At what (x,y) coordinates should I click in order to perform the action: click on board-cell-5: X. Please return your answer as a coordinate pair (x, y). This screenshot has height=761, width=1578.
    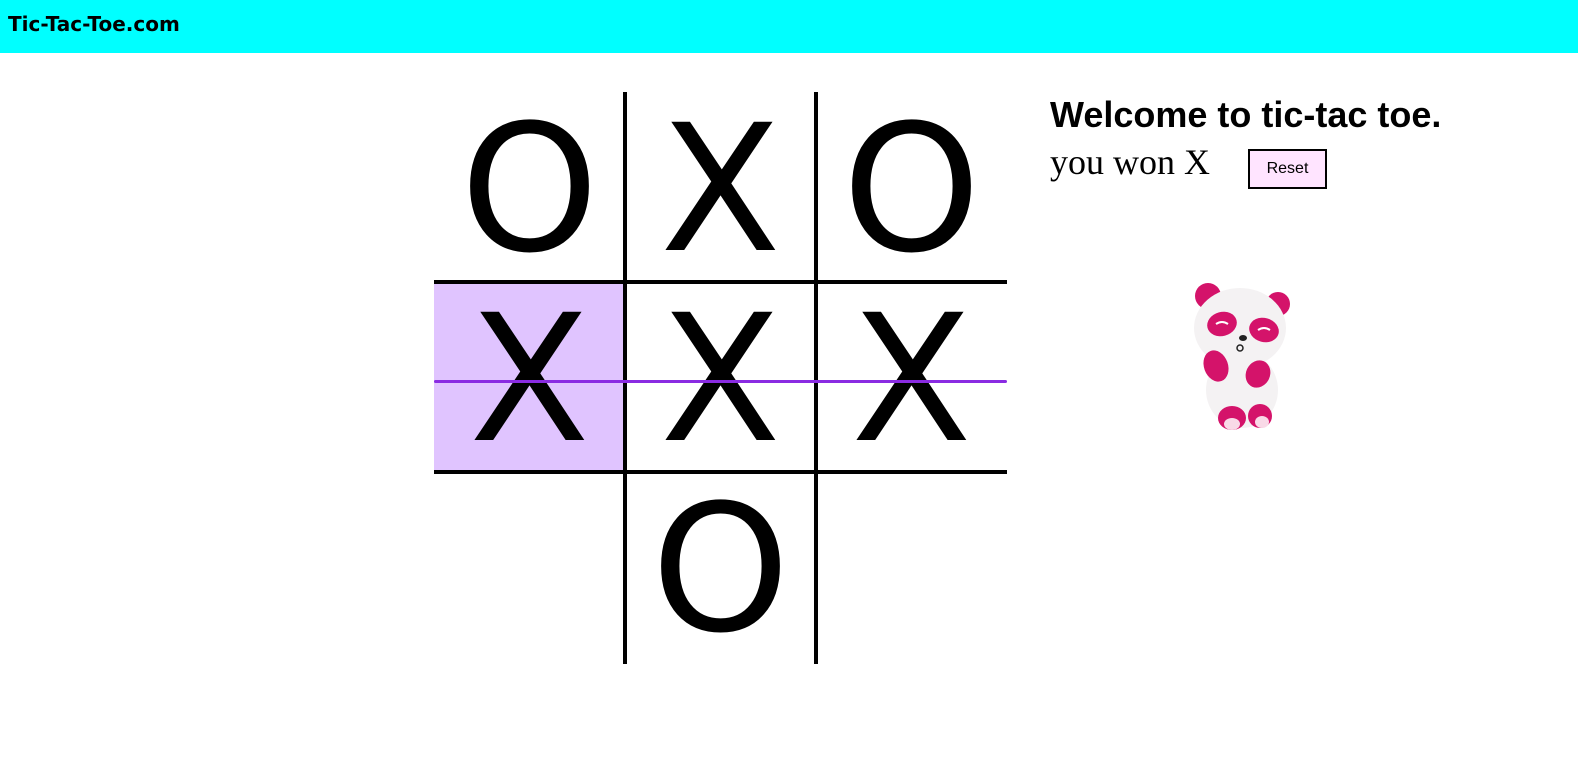
    Looking at the image, I should click on (911, 377).